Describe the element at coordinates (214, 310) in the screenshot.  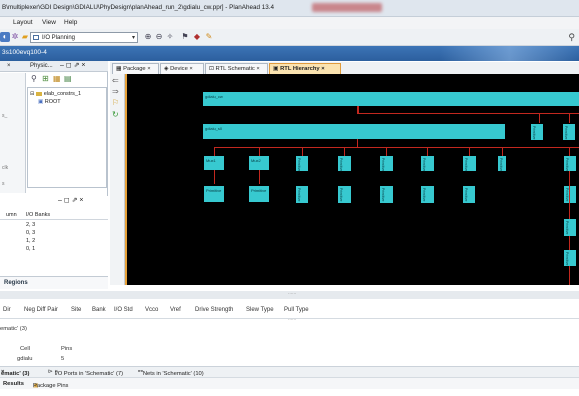
I see `column-header: Drive Strength` at that location.